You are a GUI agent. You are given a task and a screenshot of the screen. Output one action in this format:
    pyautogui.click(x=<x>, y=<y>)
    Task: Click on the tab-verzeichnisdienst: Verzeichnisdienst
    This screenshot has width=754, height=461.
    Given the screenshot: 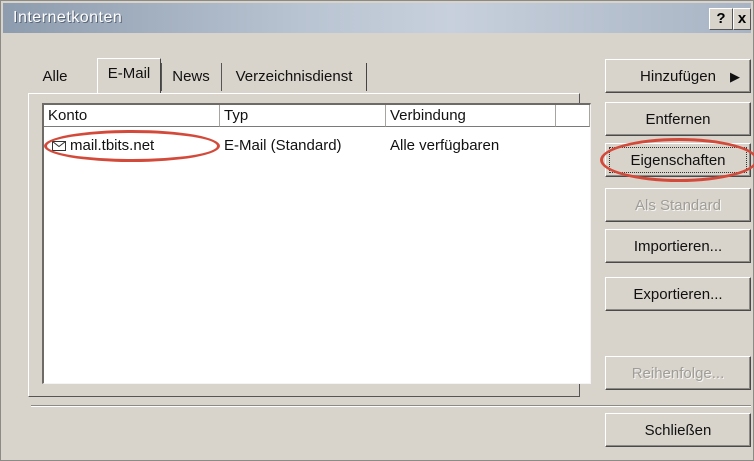 What is the action you would take?
    pyautogui.click(x=294, y=77)
    